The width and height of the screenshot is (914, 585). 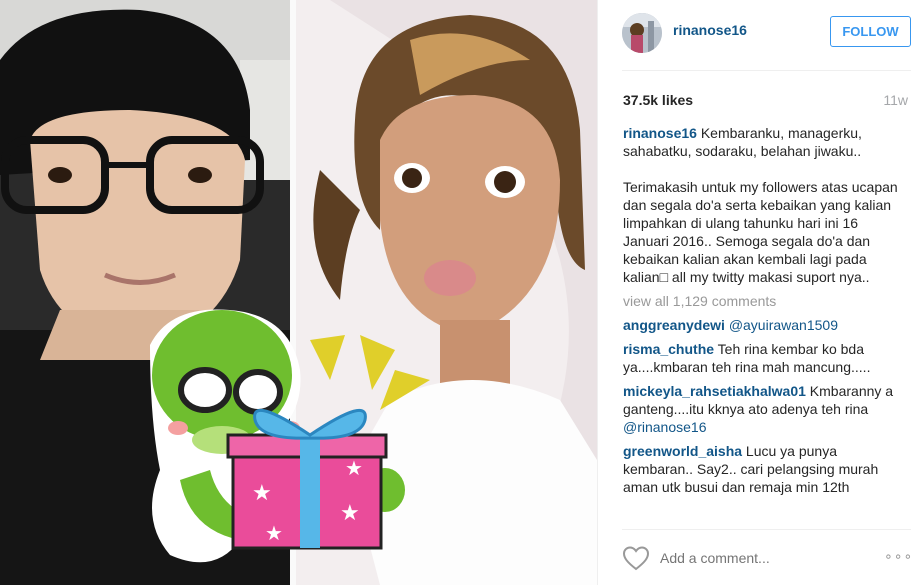 What do you see at coordinates (895, 100) in the screenshot?
I see `post-timestamp: 11w` at bounding box center [895, 100].